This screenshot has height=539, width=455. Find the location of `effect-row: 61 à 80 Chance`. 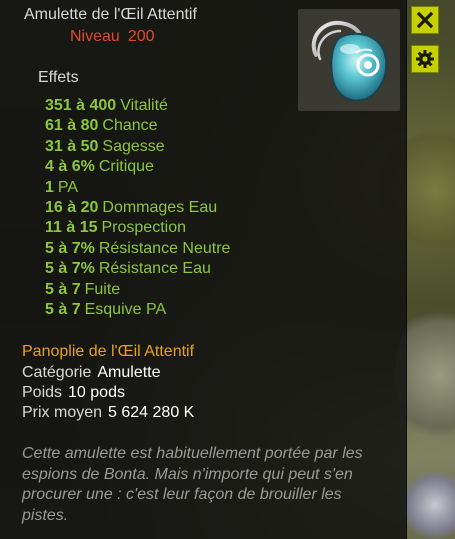

effect-row: 61 à 80 Chance is located at coordinates (137, 126).